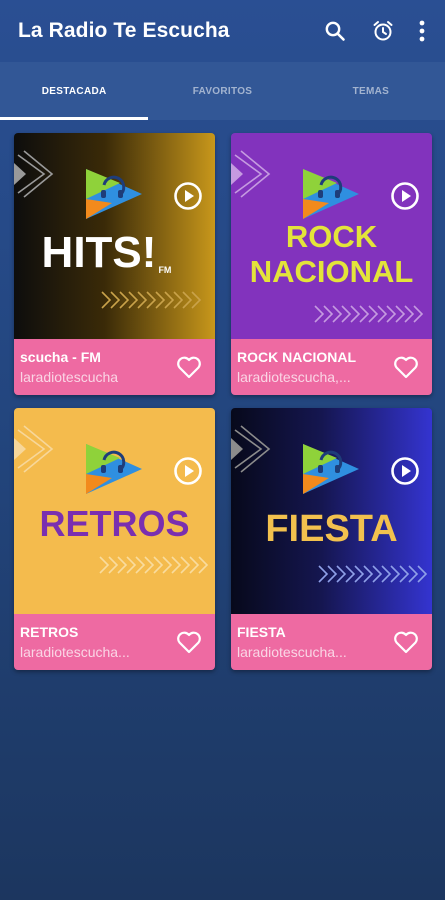 The height and width of the screenshot is (900, 445). Describe the element at coordinates (114, 523) in the screenshot. I see `cover-line1: RETROS` at that location.